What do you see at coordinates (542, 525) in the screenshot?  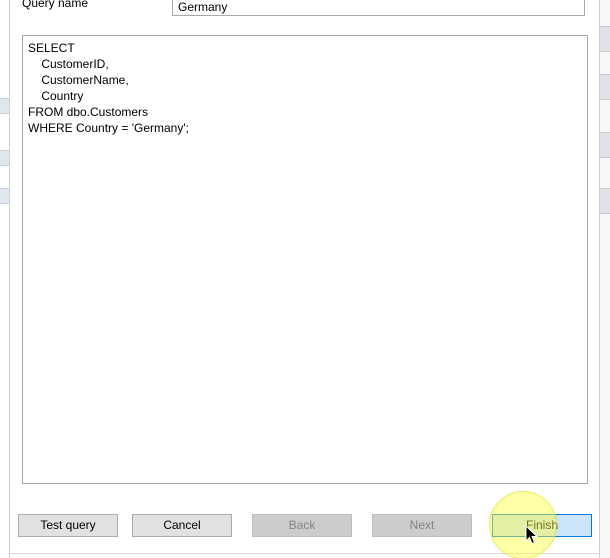 I see `finish-button: Finish` at bounding box center [542, 525].